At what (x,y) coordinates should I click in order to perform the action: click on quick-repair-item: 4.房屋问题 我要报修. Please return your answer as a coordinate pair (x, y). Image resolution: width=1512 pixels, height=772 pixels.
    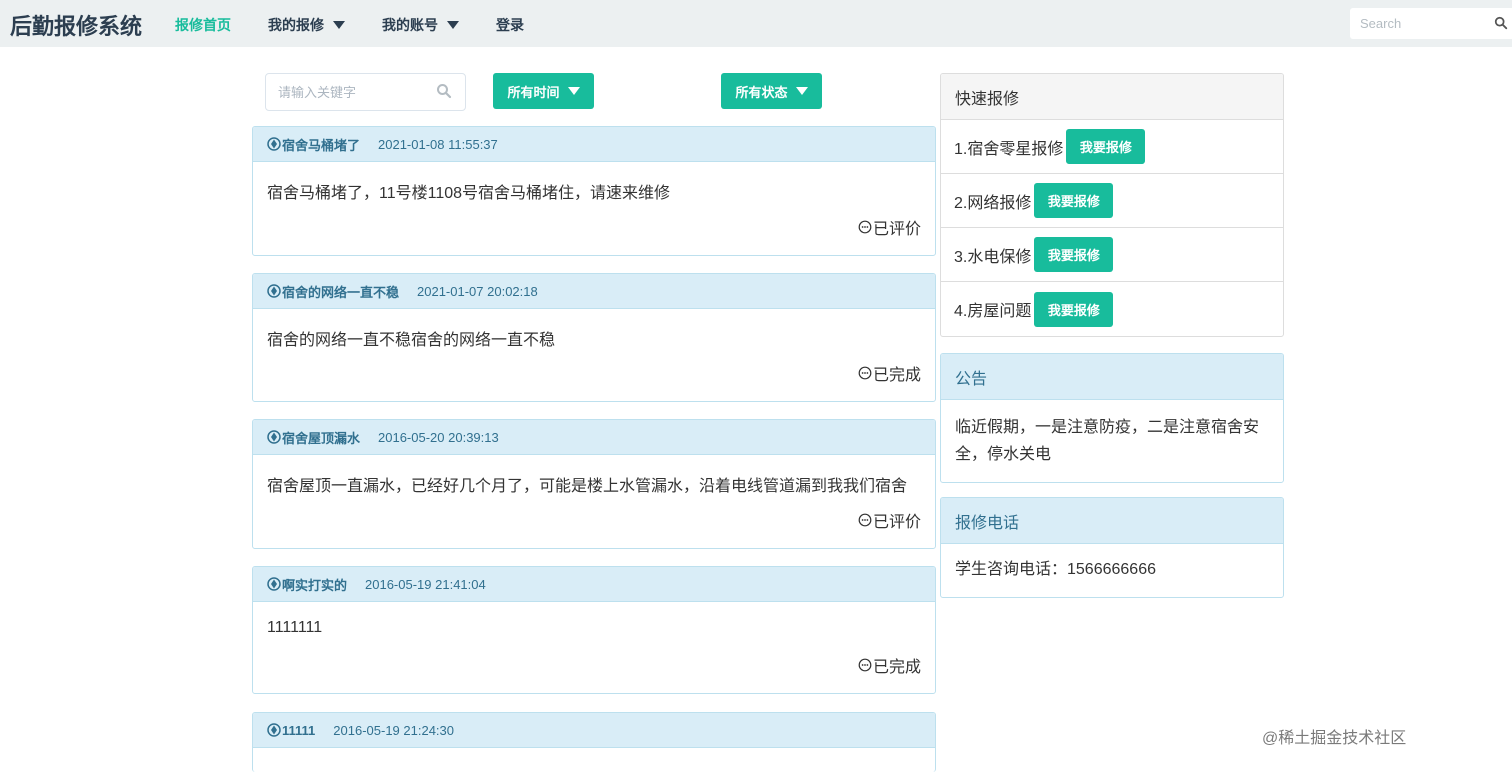
    Looking at the image, I should click on (1112, 309).